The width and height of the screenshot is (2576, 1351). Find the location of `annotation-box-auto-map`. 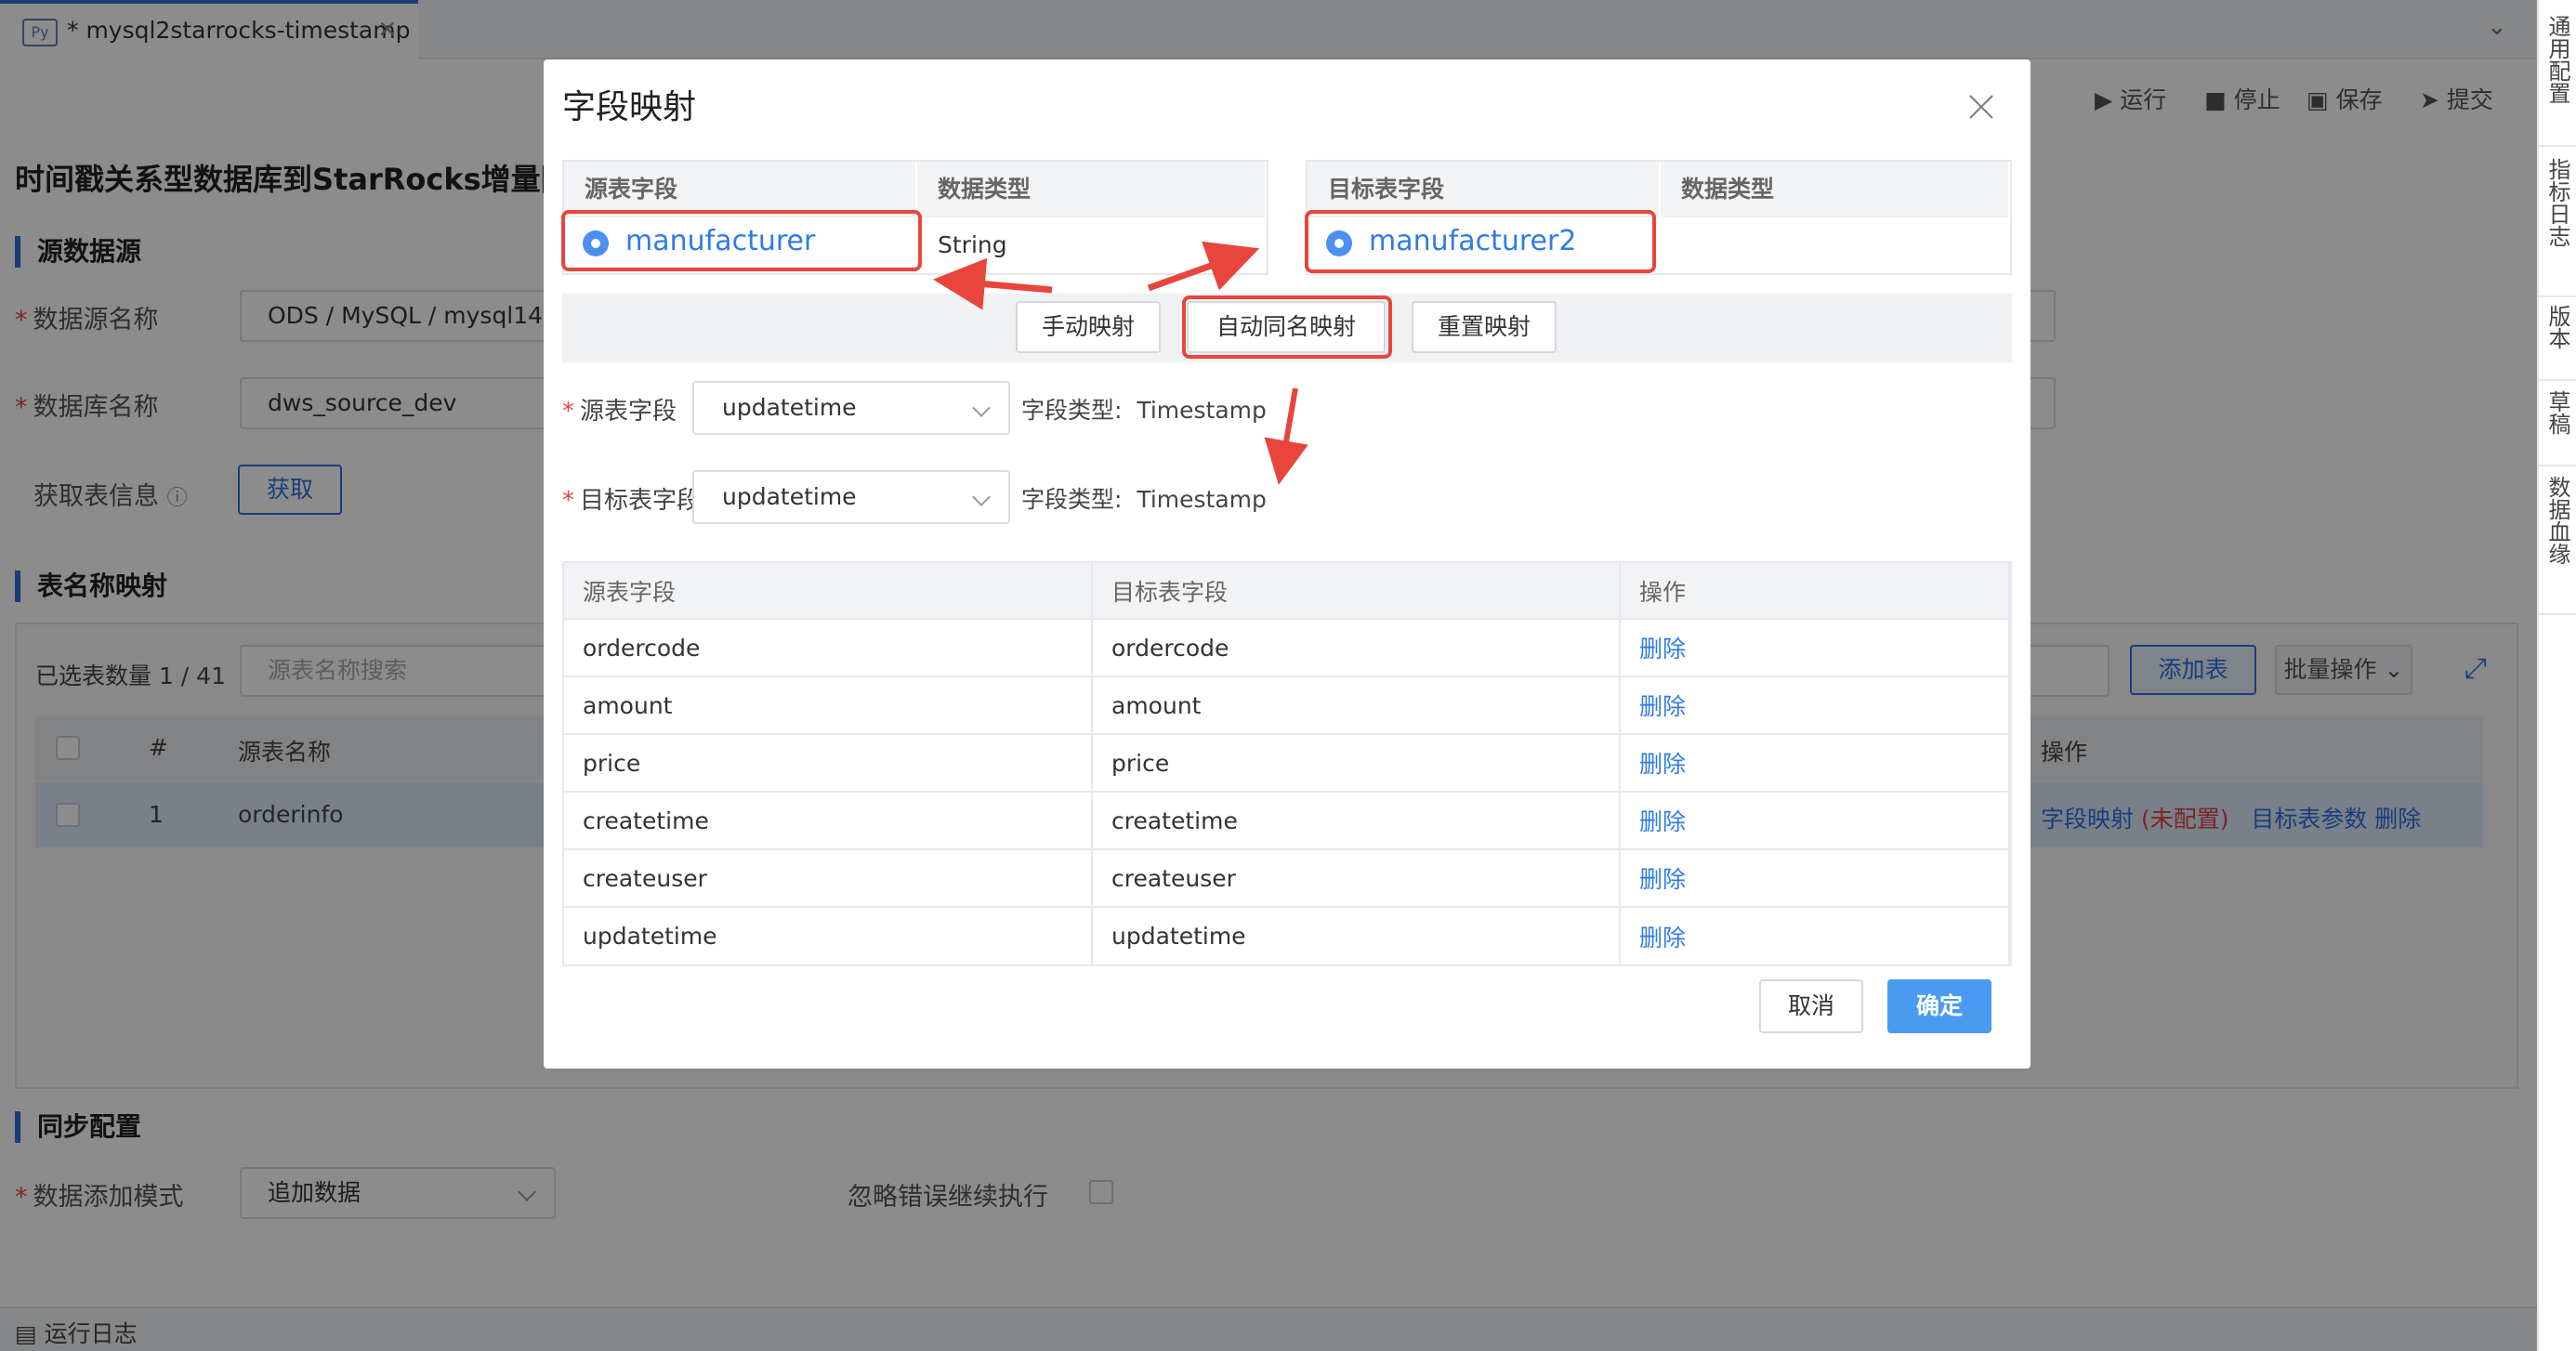

annotation-box-auto-map is located at coordinates (1287, 327).